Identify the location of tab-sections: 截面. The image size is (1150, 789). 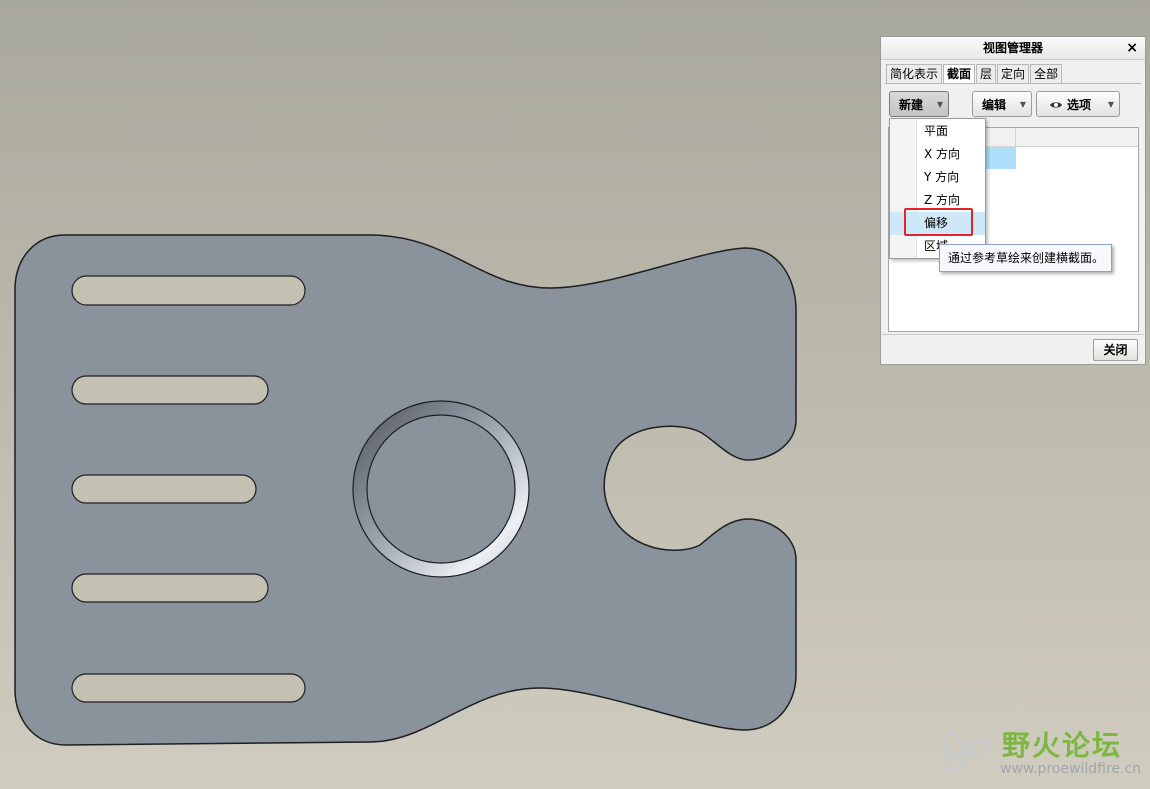
(959, 74).